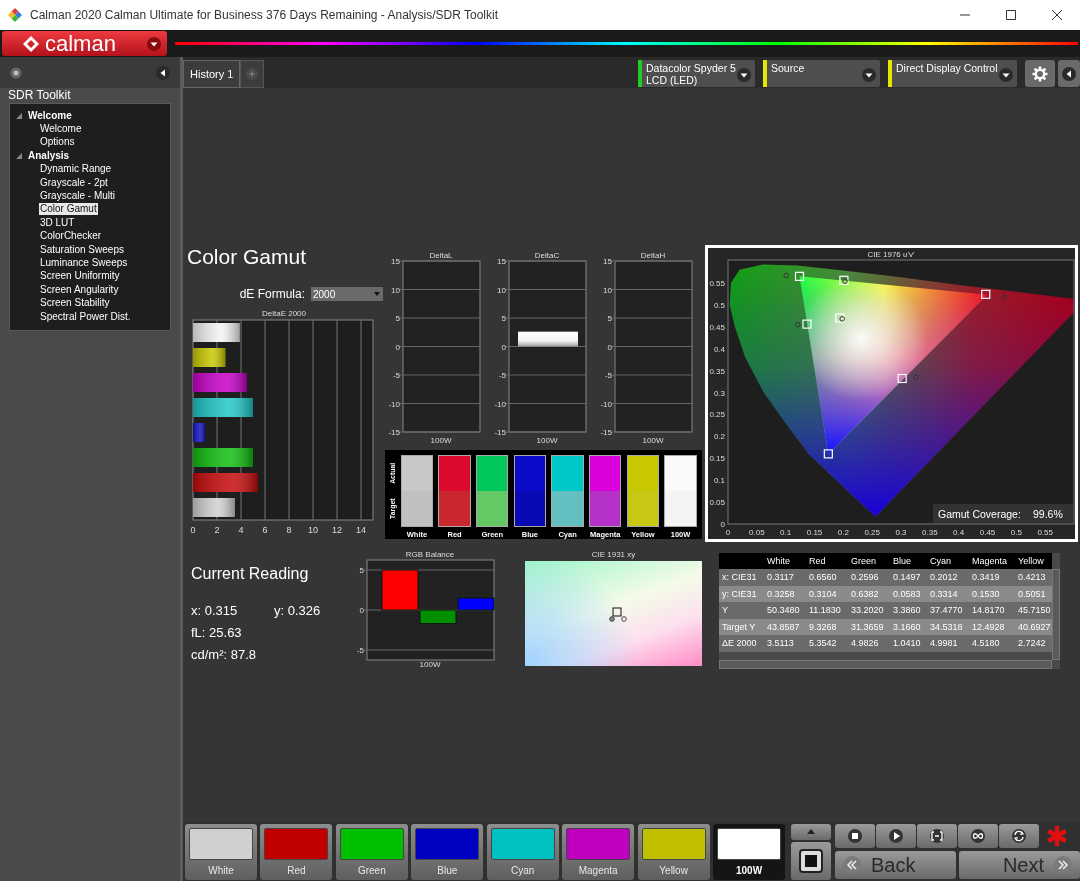 Image resolution: width=1080 pixels, height=881 pixels. Describe the element at coordinates (1019, 836) in the screenshot. I see `refresh-button` at that location.